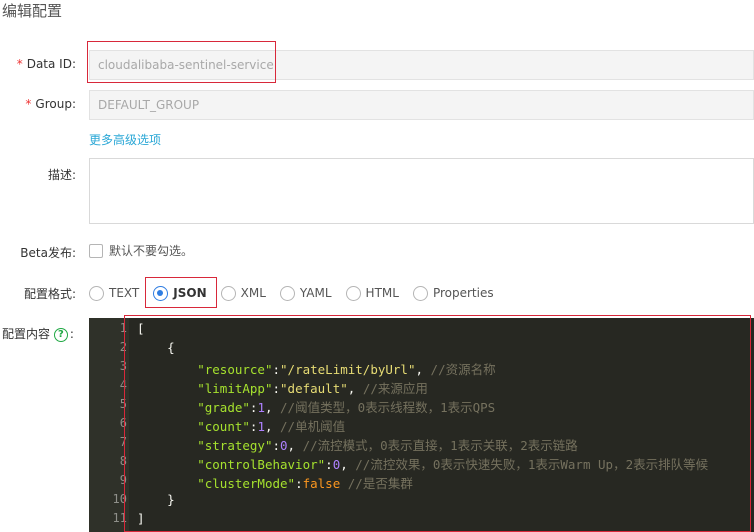 Image resolution: width=754 pixels, height=532 pixels. What do you see at coordinates (96, 250) in the screenshot?
I see `beta-checkbox` at bounding box center [96, 250].